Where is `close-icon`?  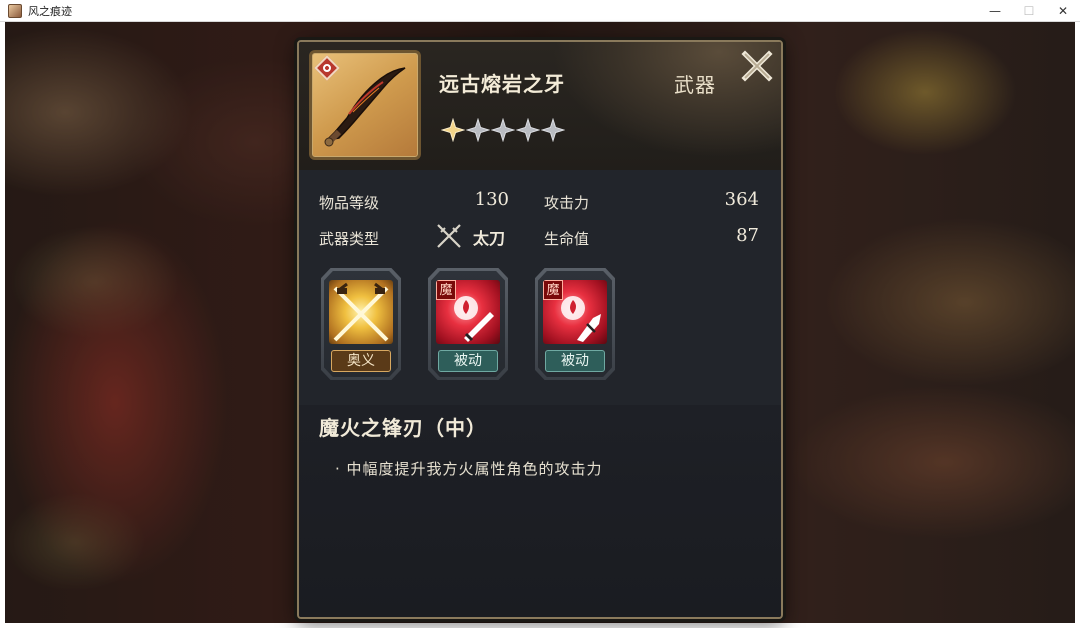 close-icon is located at coordinates (757, 66).